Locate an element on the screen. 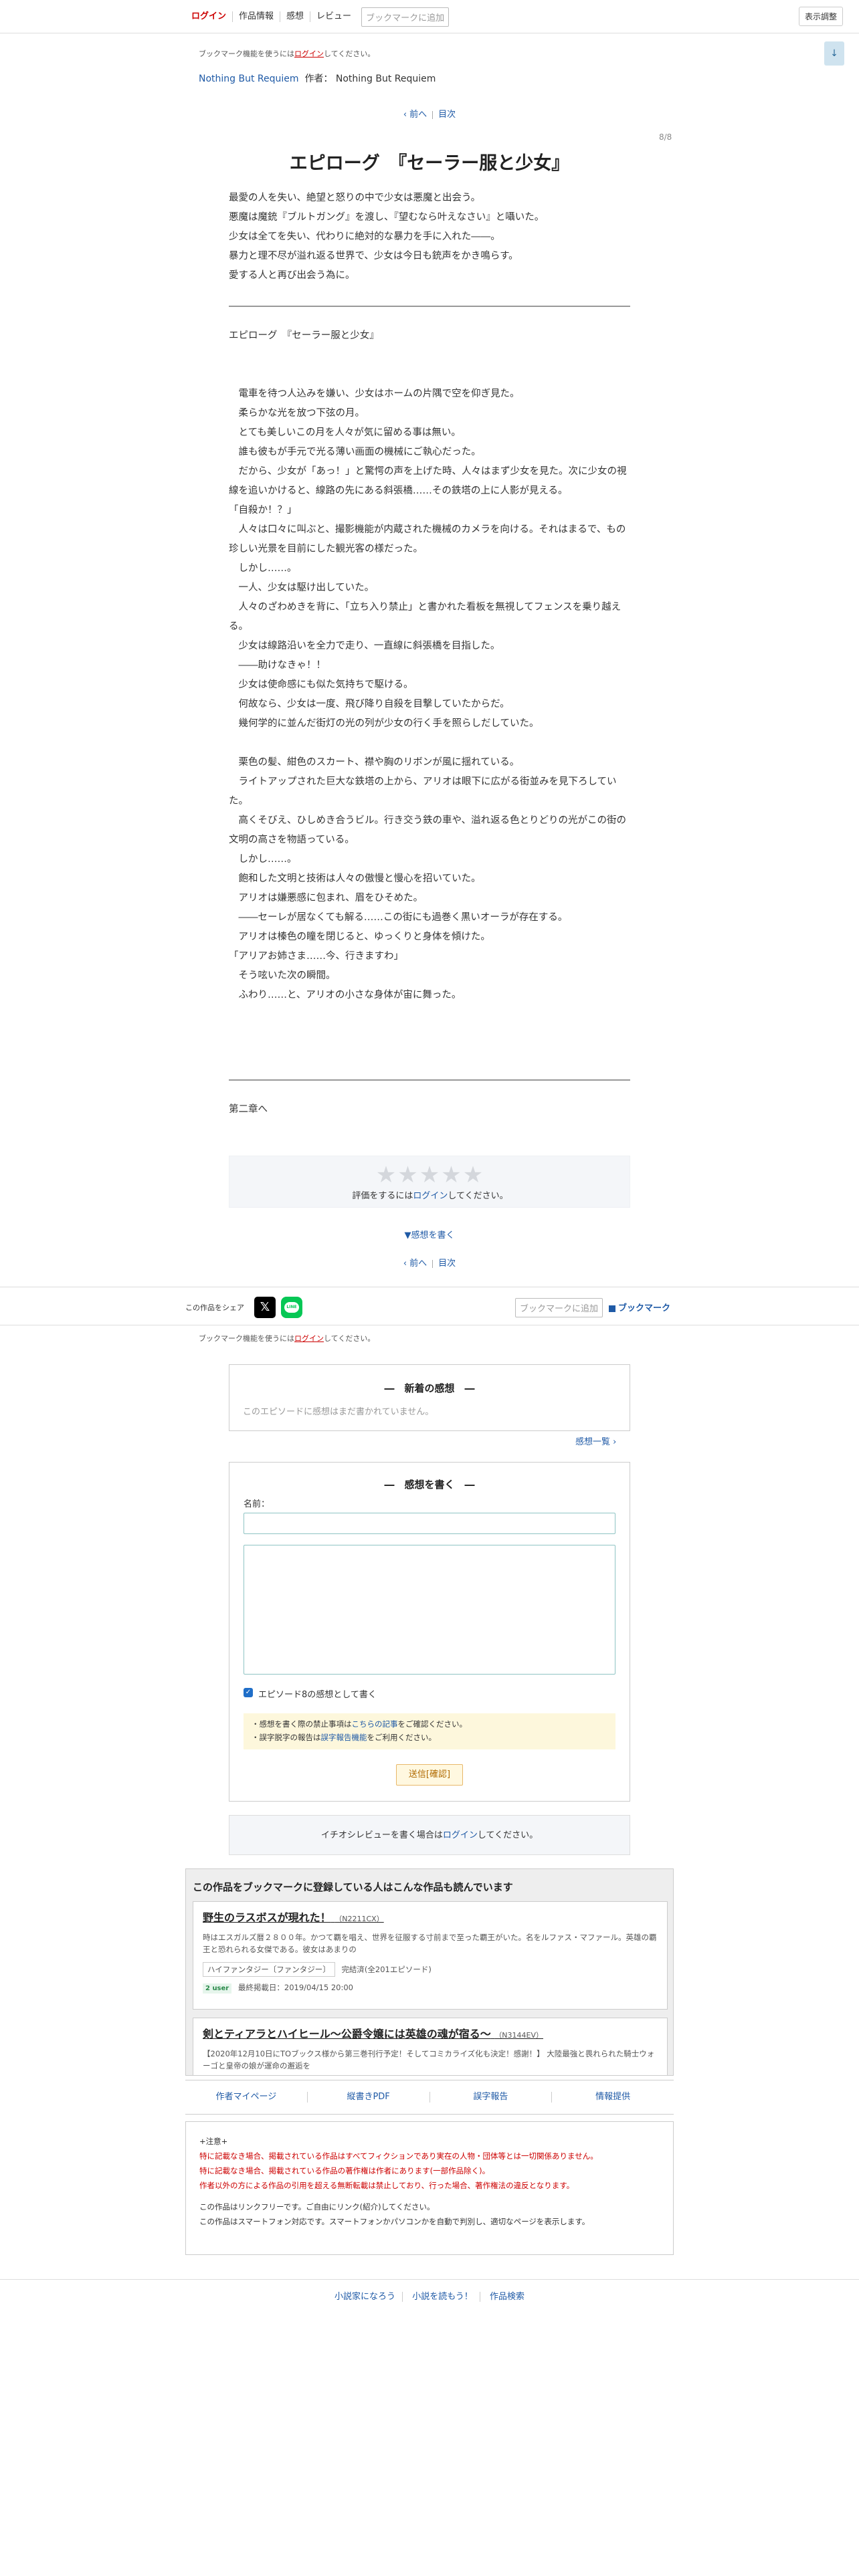  body-line: とても美しいこの月を人々が気に留める事は無い。 is located at coordinates (345, 432).